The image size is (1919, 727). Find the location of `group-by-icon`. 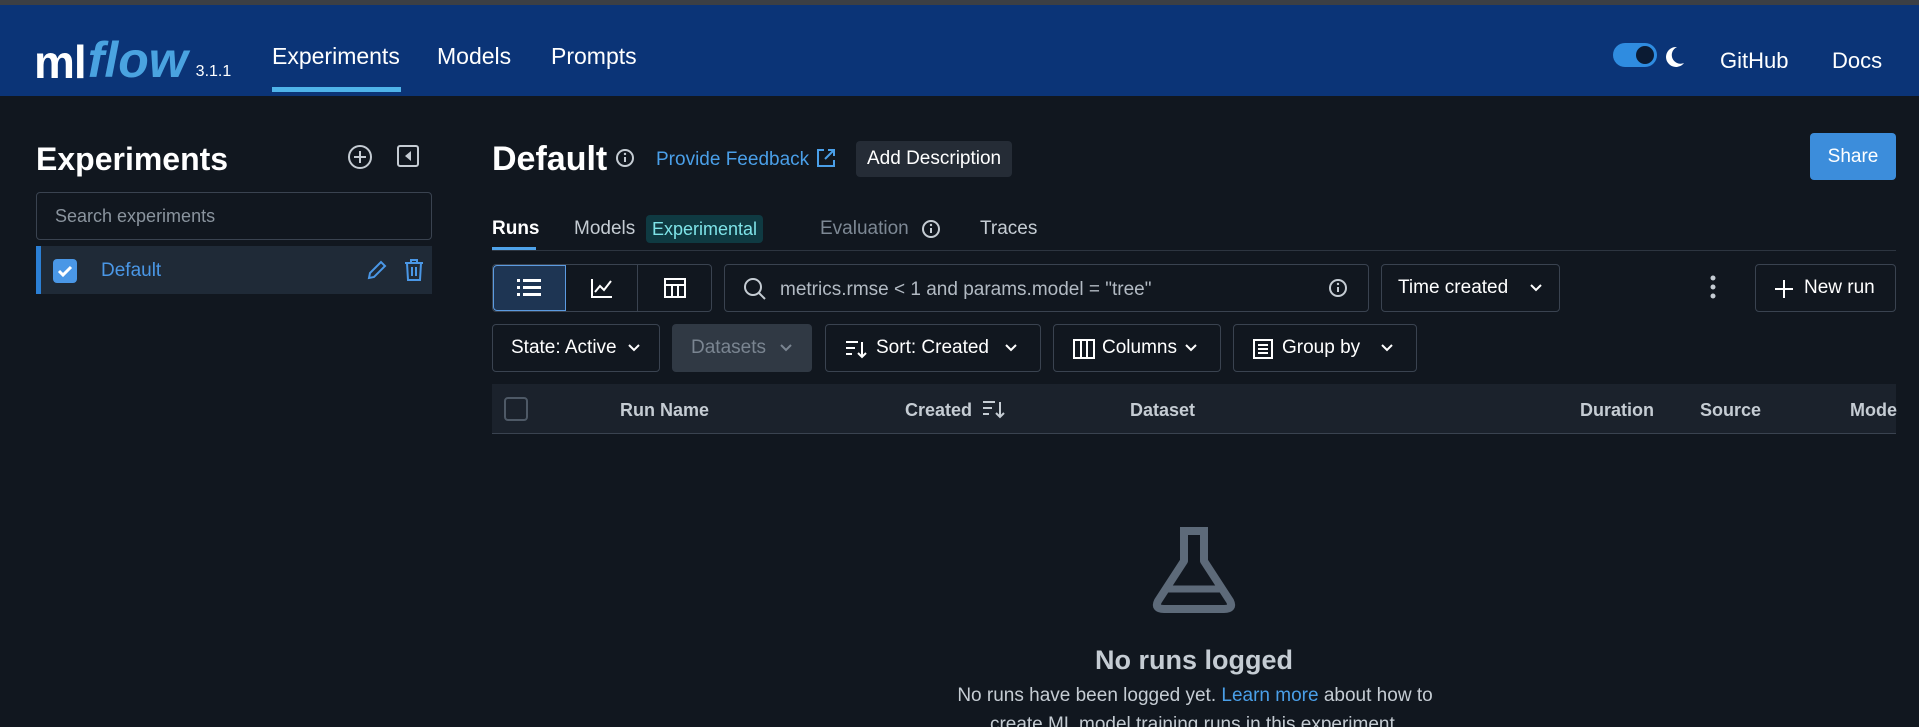

group-by-icon is located at coordinates (1263, 349).